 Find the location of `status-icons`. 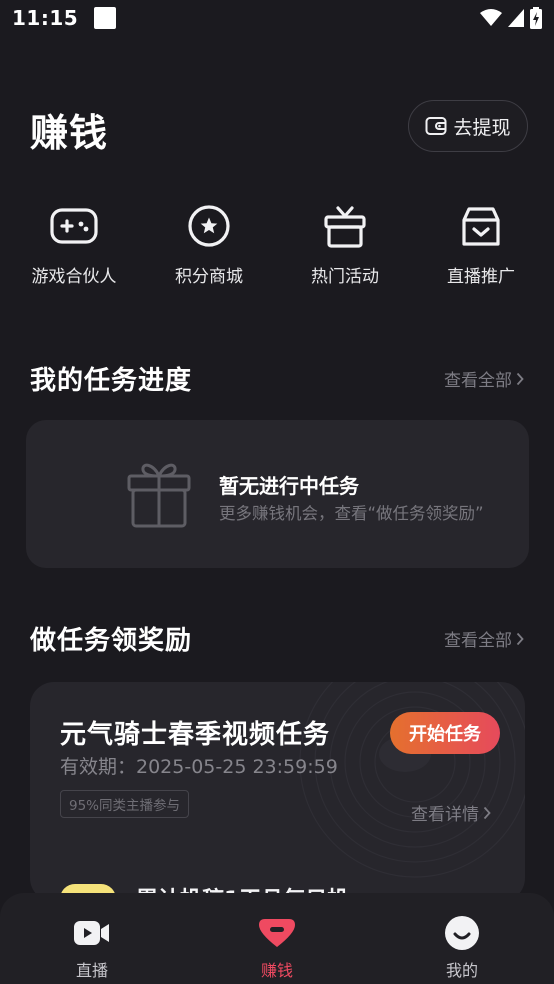

status-icons is located at coordinates (511, 18).